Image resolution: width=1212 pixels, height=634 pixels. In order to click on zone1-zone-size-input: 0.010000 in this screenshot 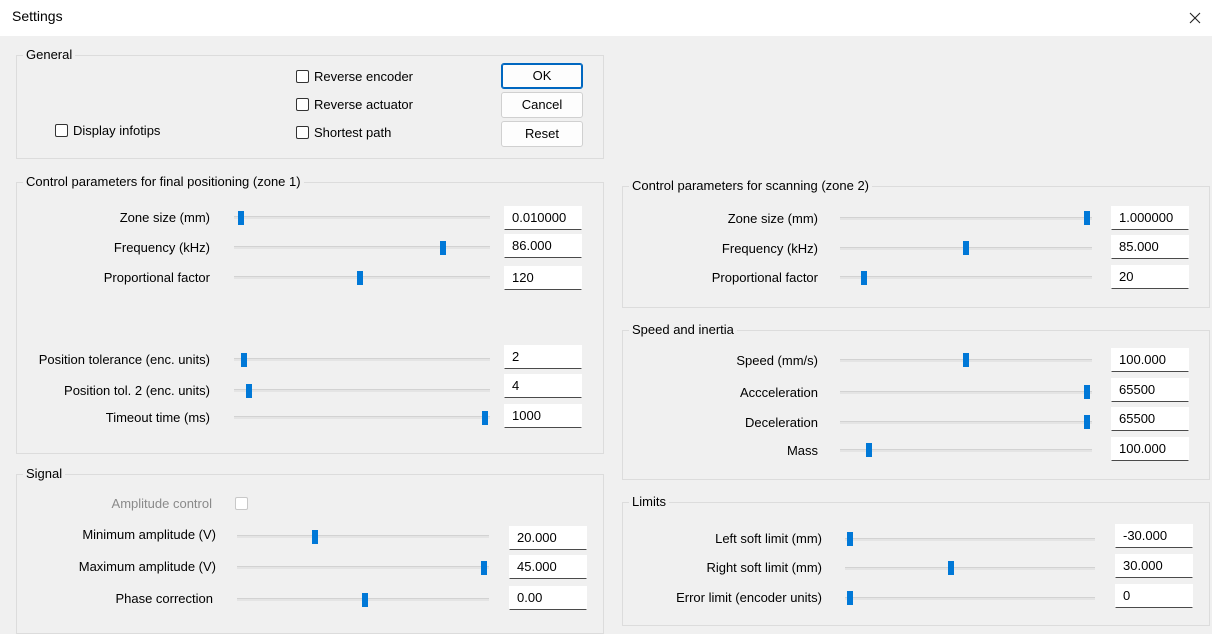, I will do `click(543, 218)`.